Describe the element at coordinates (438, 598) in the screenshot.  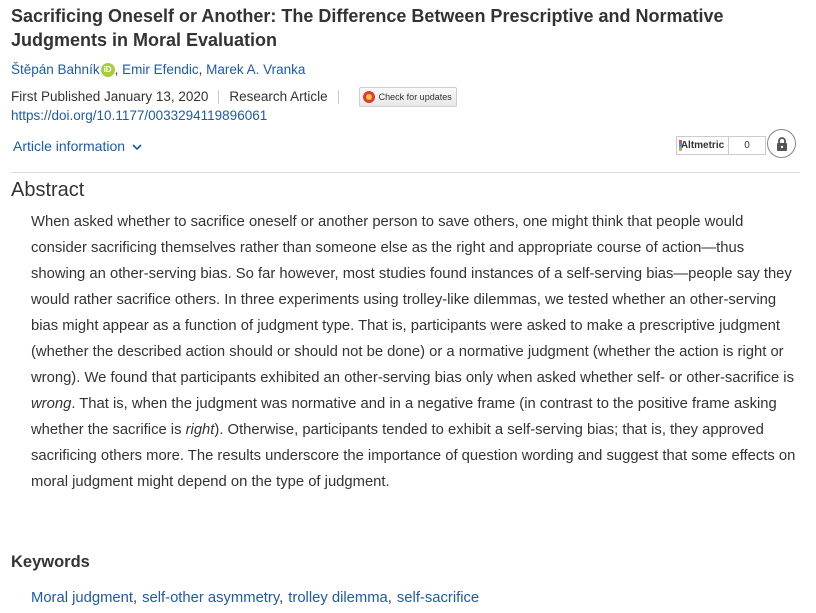
I see `keyword-link: self-sacrifice` at that location.